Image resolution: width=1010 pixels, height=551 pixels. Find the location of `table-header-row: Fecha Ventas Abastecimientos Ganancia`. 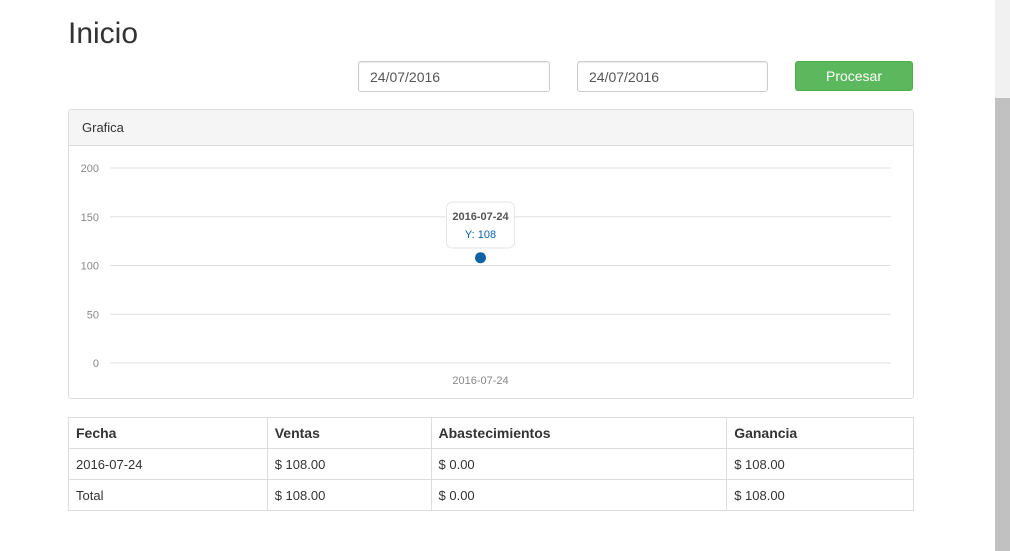

table-header-row: Fecha Ventas Abastecimientos Ganancia is located at coordinates (491, 433).